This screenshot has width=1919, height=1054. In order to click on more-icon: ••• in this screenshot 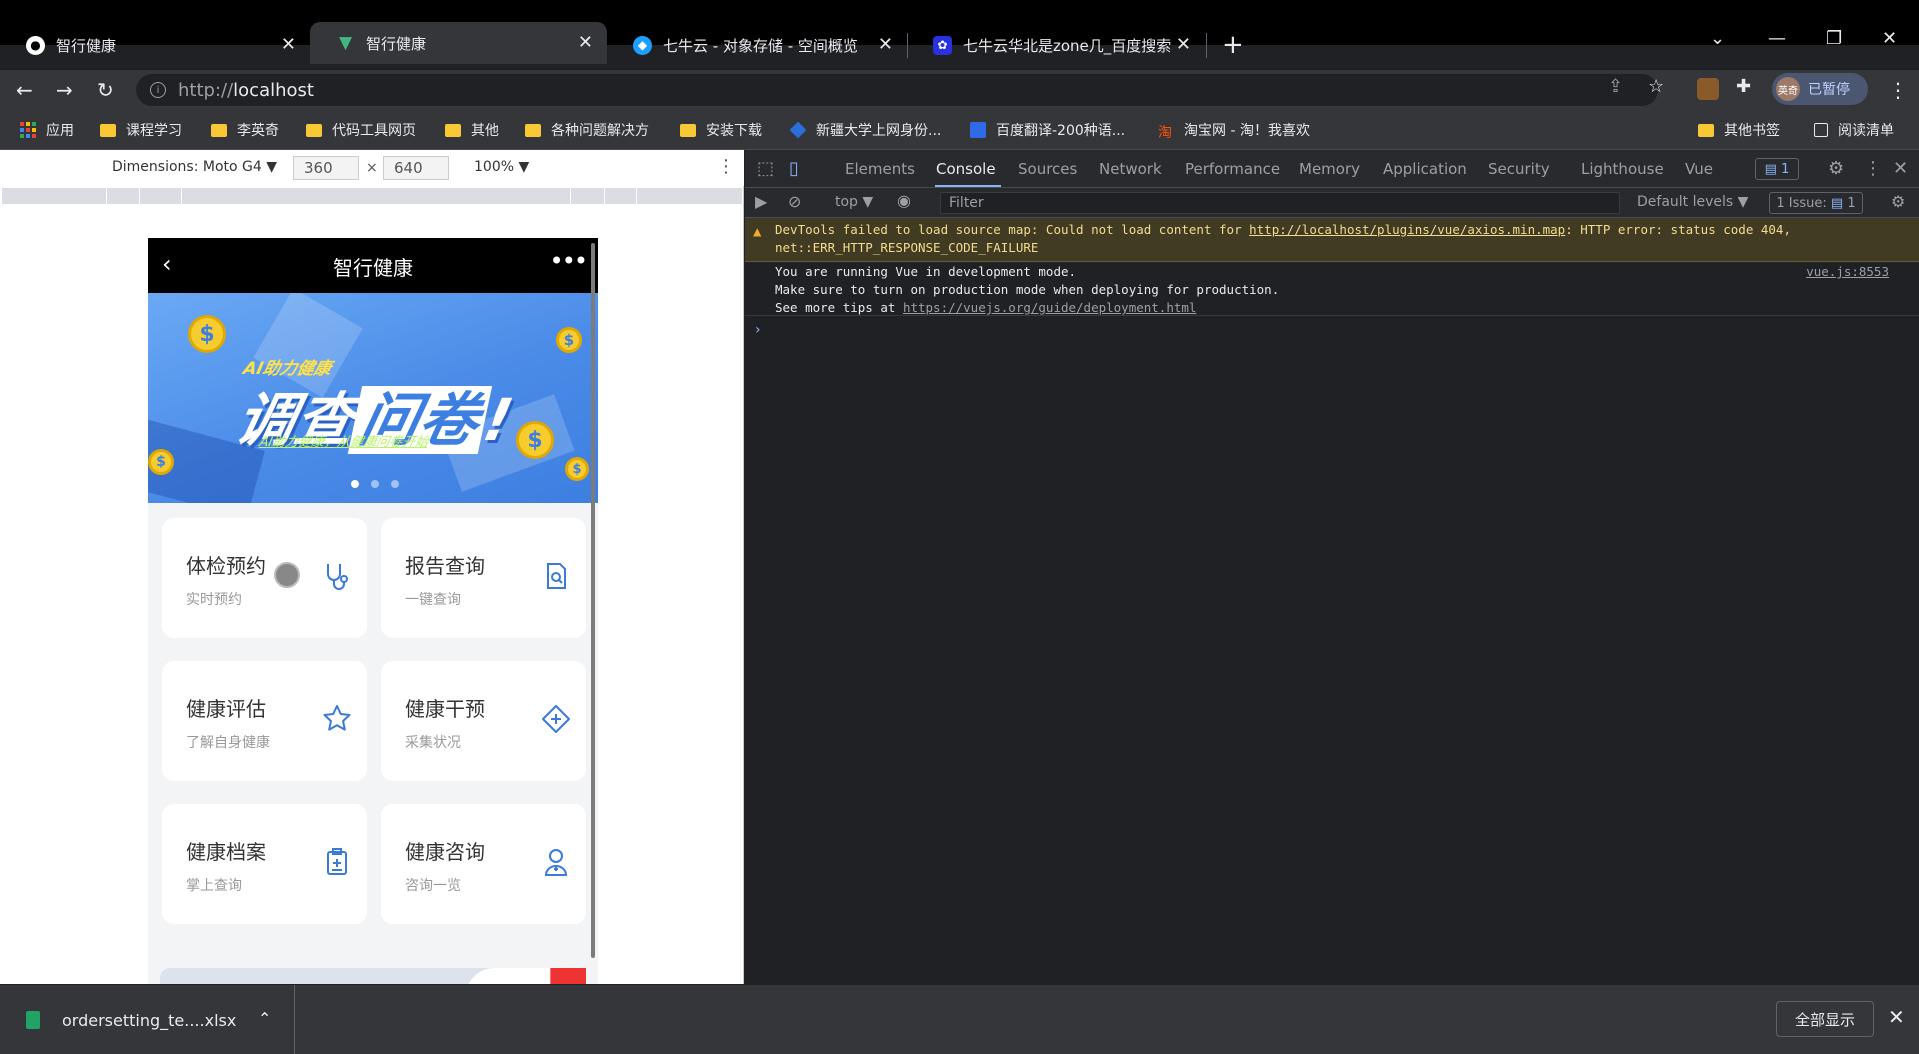, I will do `click(569, 261)`.